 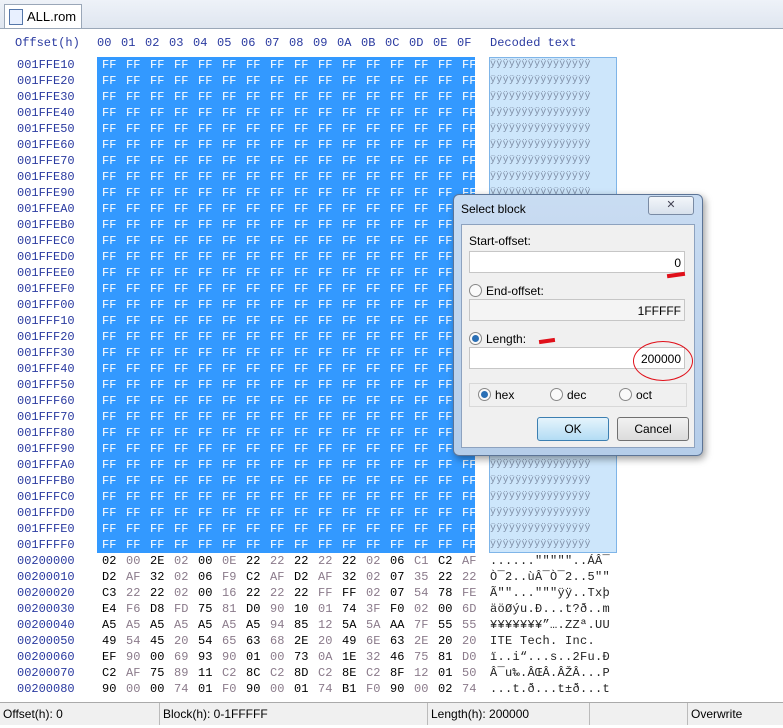 What do you see at coordinates (550, 561) in the screenshot?
I see `decoded-text: ......"""""..ÁÂ¯` at bounding box center [550, 561].